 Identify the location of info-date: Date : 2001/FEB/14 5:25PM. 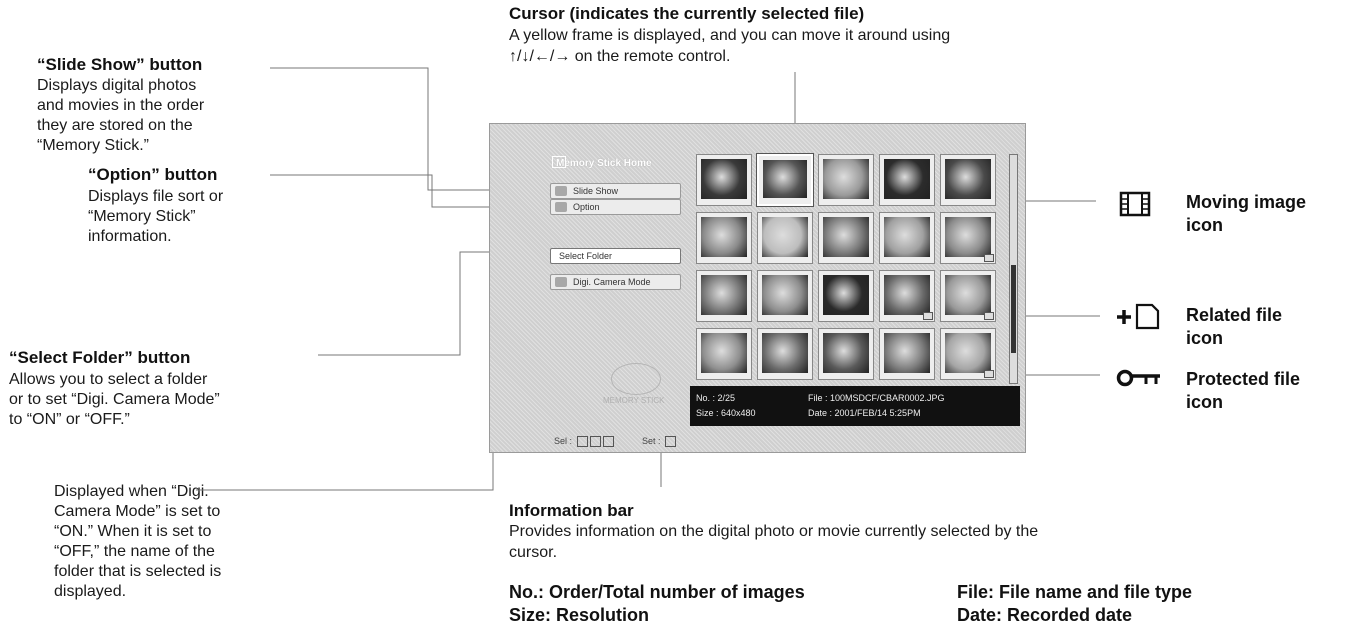
(864, 413).